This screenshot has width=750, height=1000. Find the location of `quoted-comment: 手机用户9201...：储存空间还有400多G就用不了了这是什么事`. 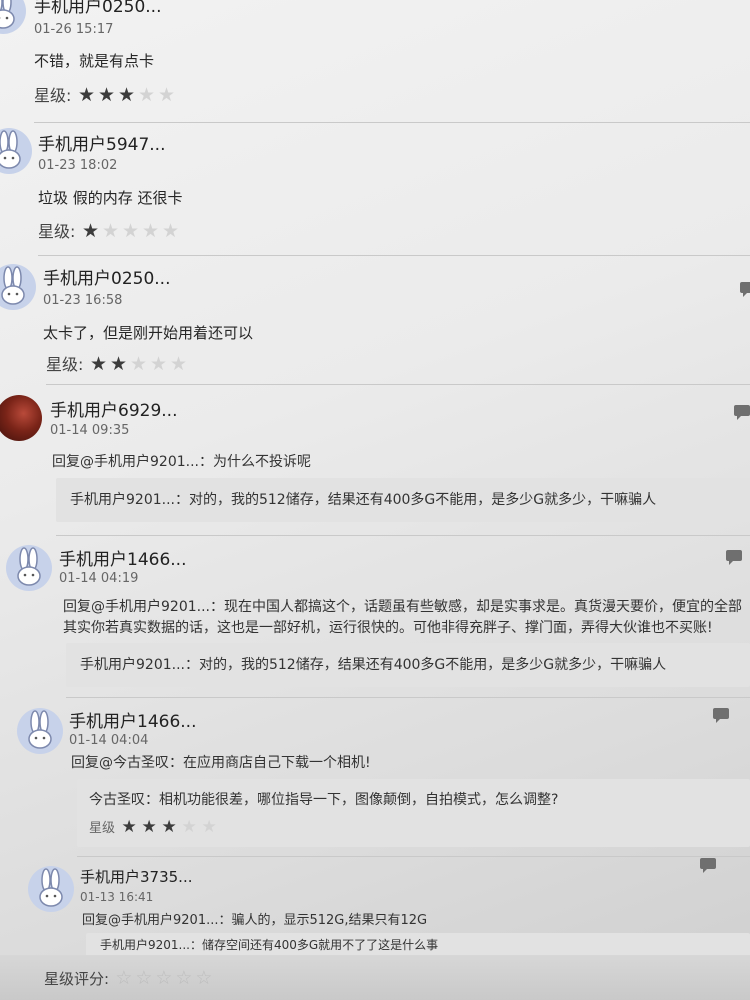

quoted-comment: 手机用户9201...：储存空间还有400多G就用不了了这是什么事 is located at coordinates (418, 945).